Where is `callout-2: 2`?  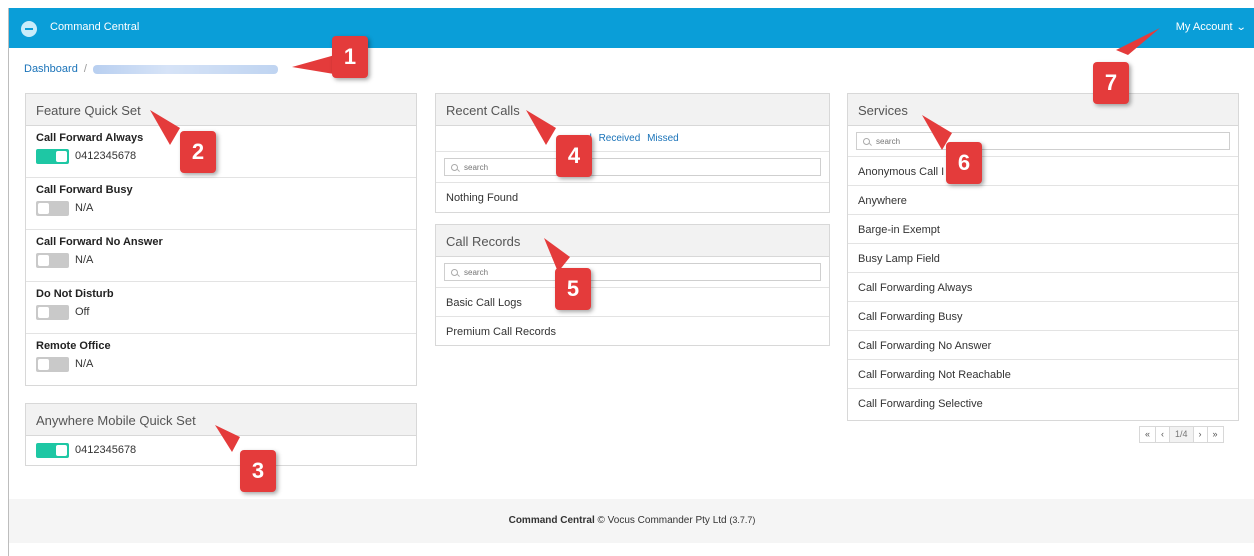
callout-2: 2 is located at coordinates (198, 152).